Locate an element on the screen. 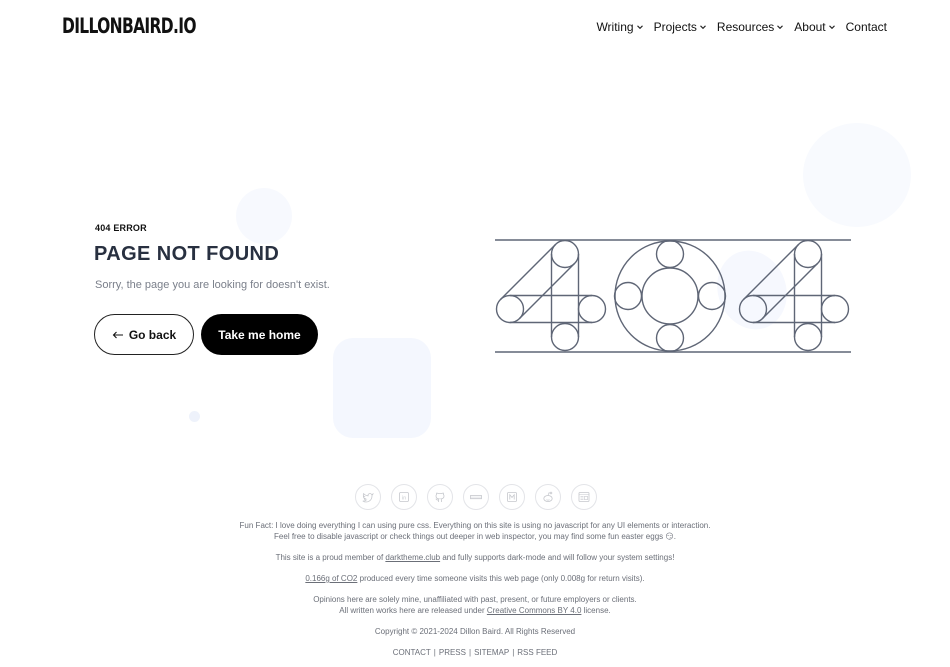  nav-item-resources: Resources is located at coordinates (750, 27).